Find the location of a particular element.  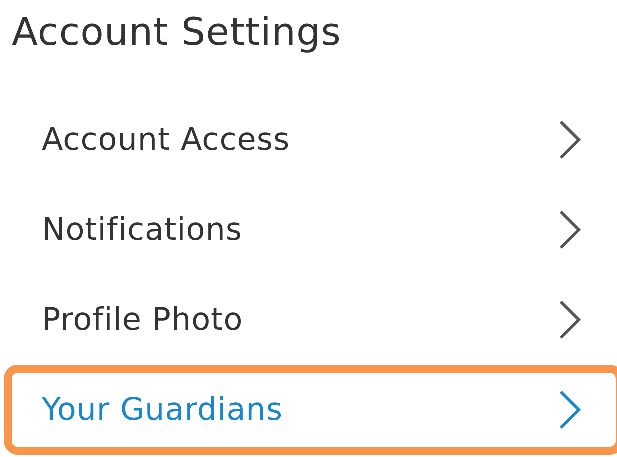

page-title: Account Settings is located at coordinates (177, 32).